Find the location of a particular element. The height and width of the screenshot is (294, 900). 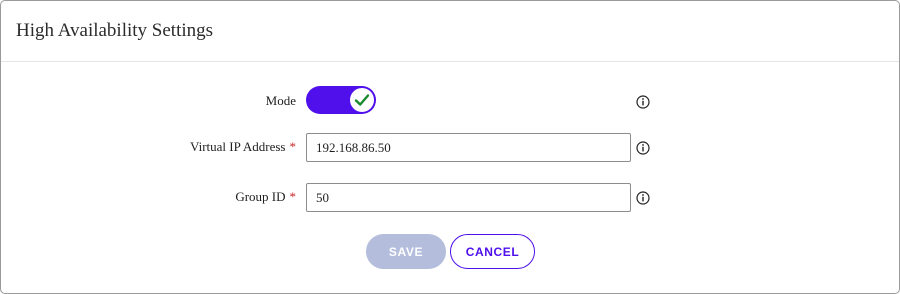

mode-row: Mode is located at coordinates (450, 100).